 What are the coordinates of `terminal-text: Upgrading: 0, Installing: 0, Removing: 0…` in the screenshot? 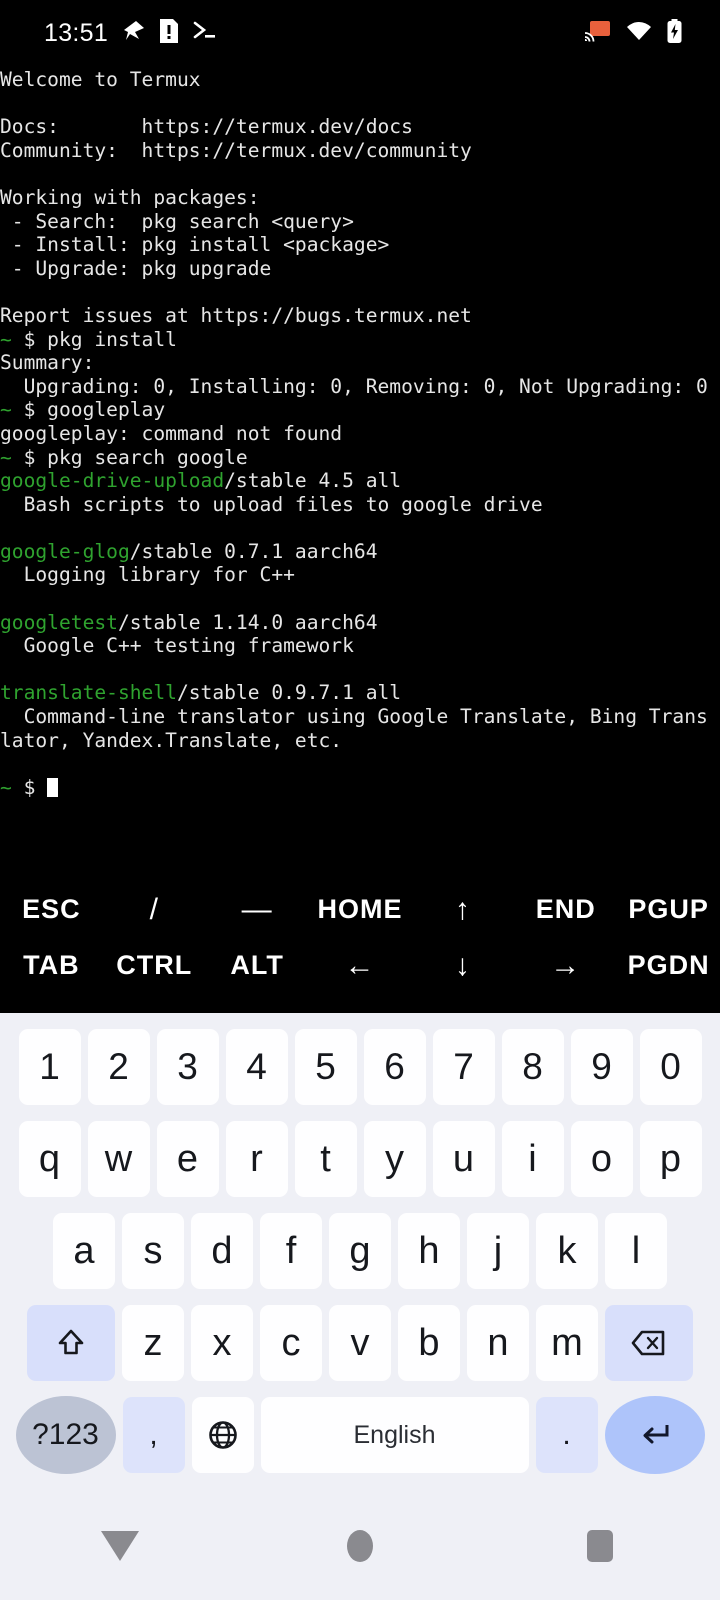 It's located at (354, 386).